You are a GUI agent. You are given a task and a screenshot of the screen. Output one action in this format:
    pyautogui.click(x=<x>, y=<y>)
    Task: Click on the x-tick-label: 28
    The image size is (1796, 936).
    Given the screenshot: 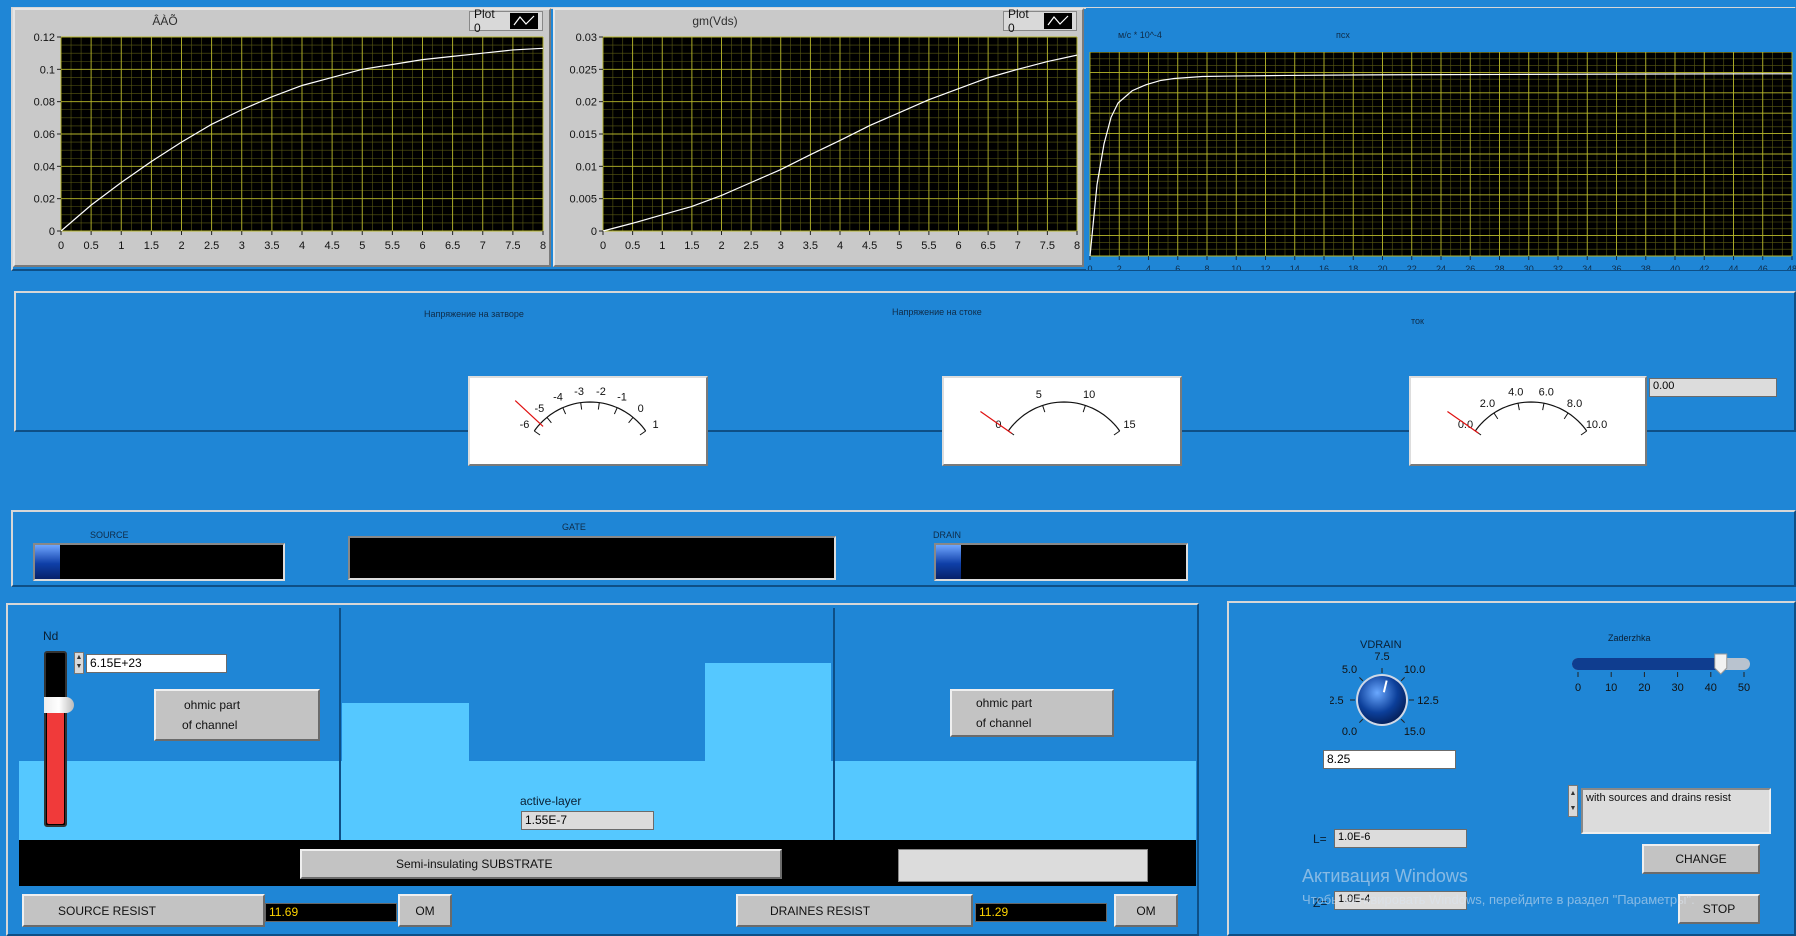 What is the action you would take?
    pyautogui.click(x=1499, y=267)
    